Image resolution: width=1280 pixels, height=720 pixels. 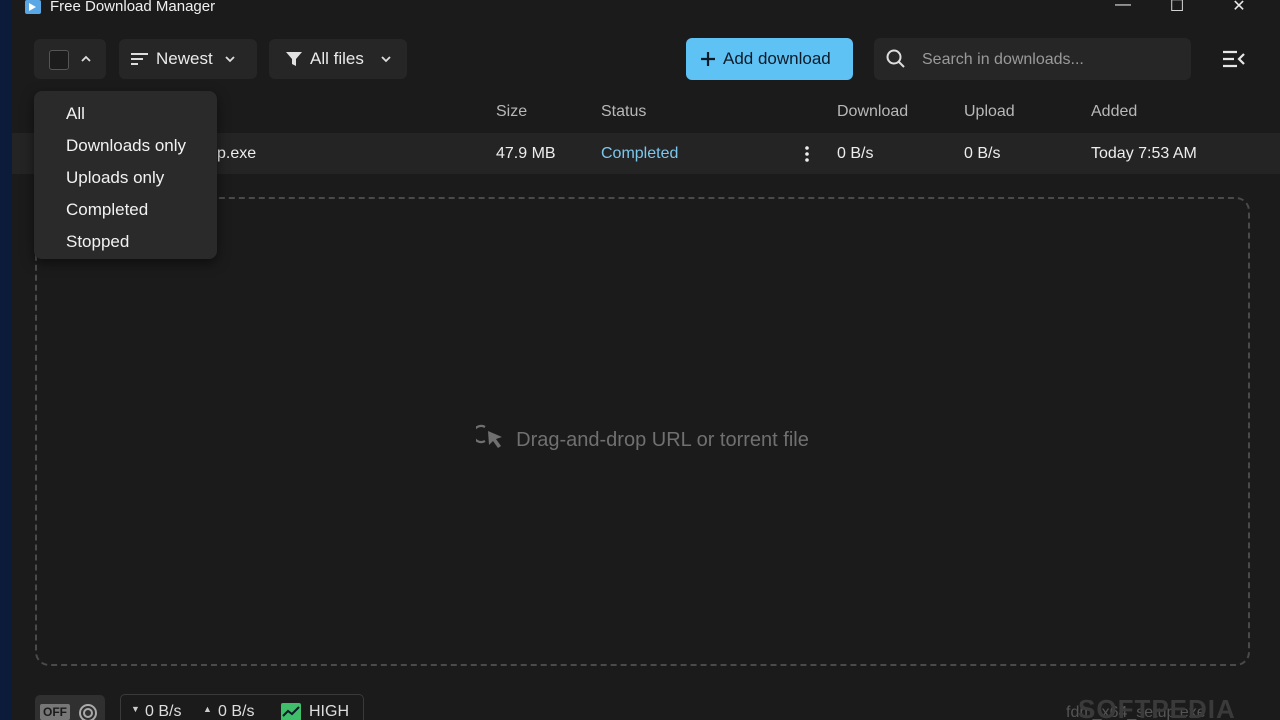 I want to click on title-bar: Free Download Manager — ☐ ✕, so click(x=646, y=11).